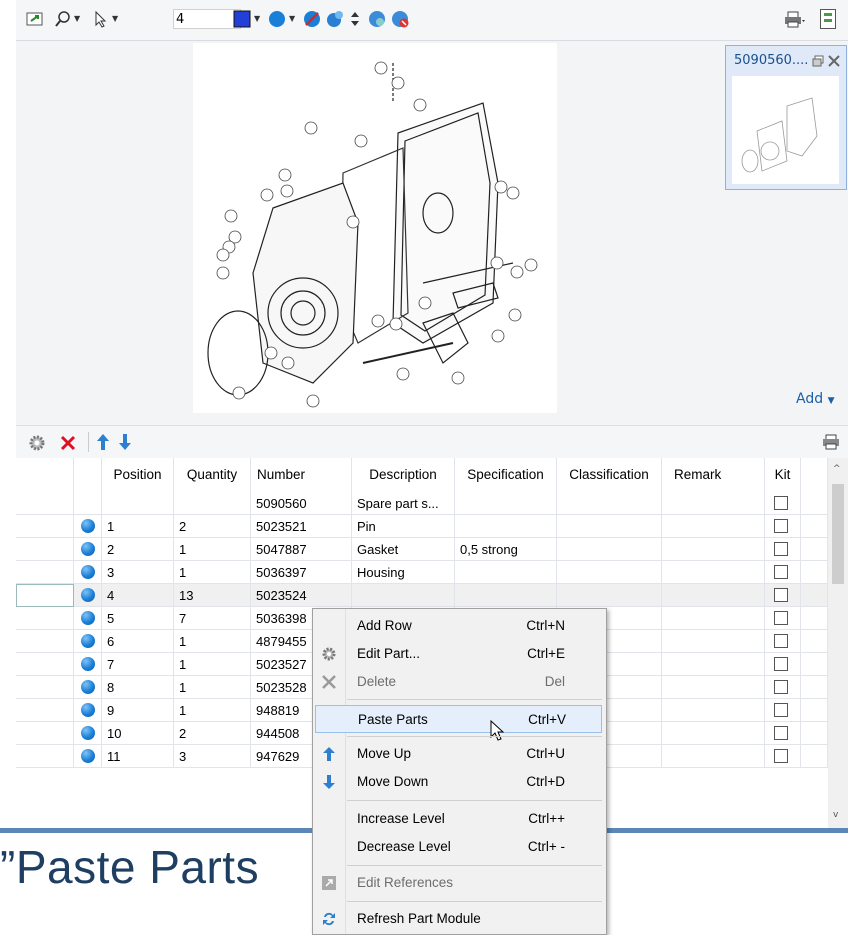 The height and width of the screenshot is (935, 848). I want to click on menu-item-delete: Delete Del, so click(458, 682).